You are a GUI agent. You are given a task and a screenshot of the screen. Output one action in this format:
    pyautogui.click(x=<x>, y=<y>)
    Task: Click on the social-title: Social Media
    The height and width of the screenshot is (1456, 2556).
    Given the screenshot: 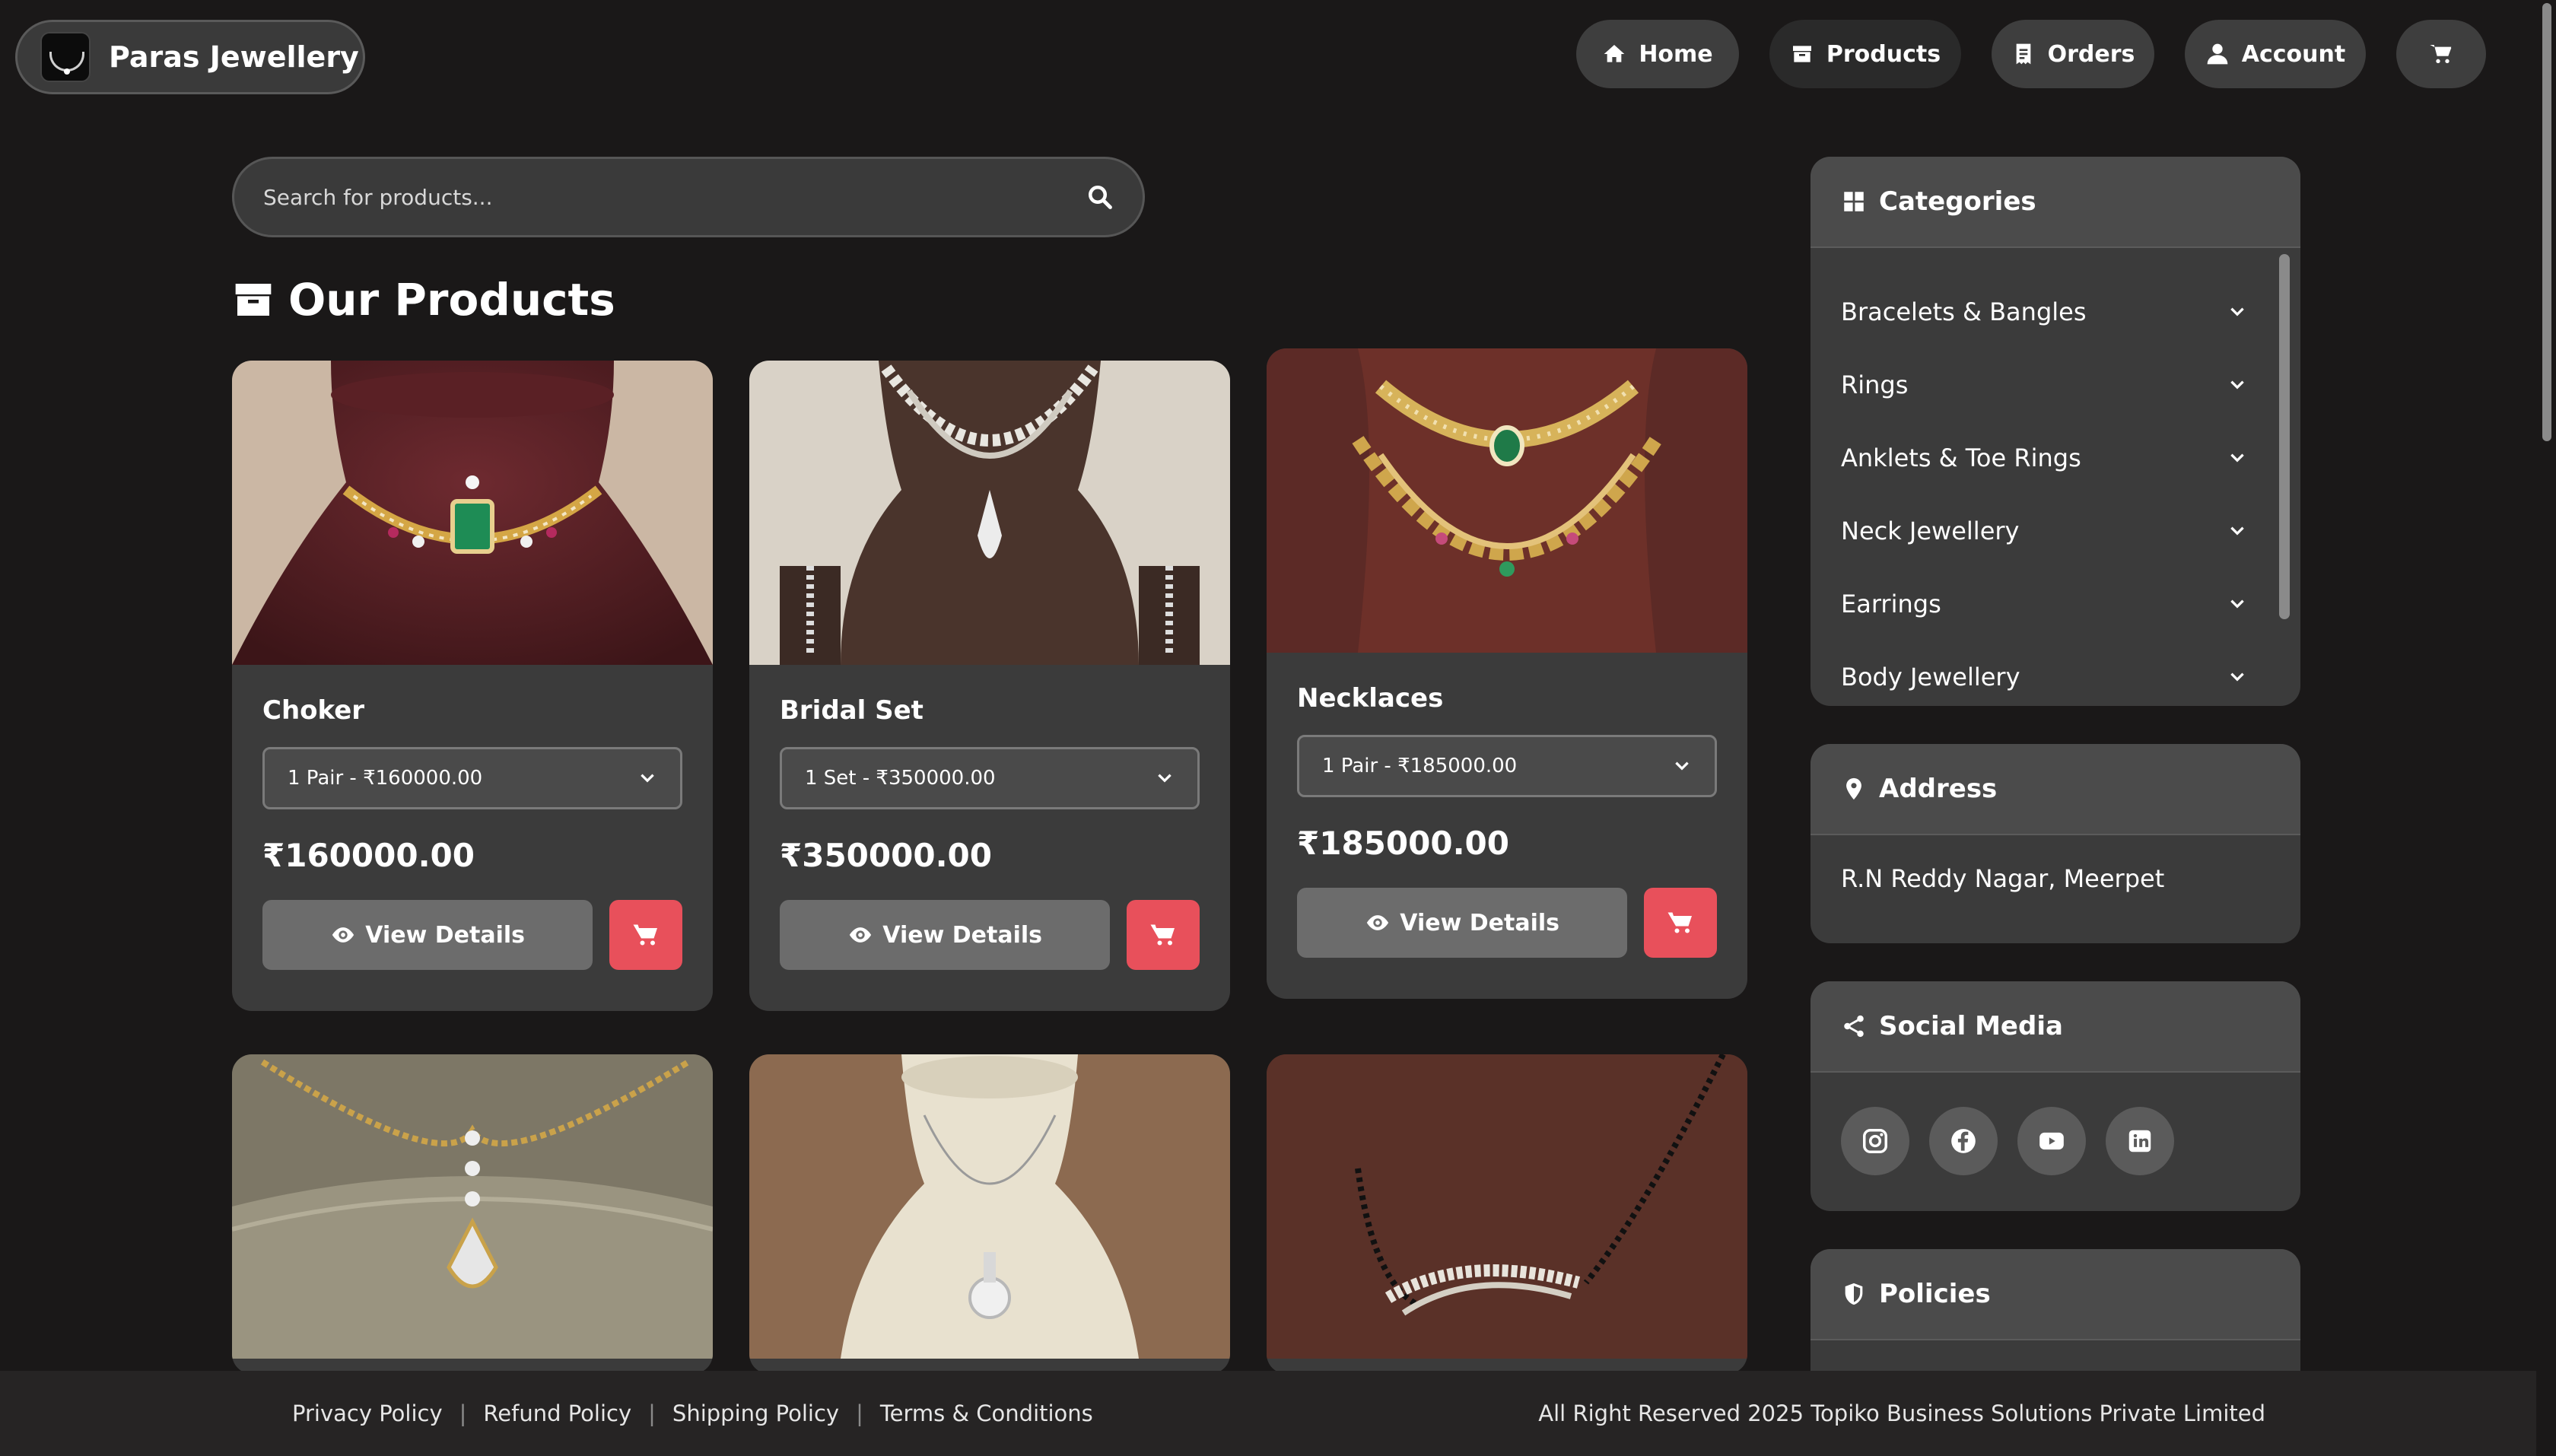 What is the action you would take?
    pyautogui.click(x=1971, y=1026)
    